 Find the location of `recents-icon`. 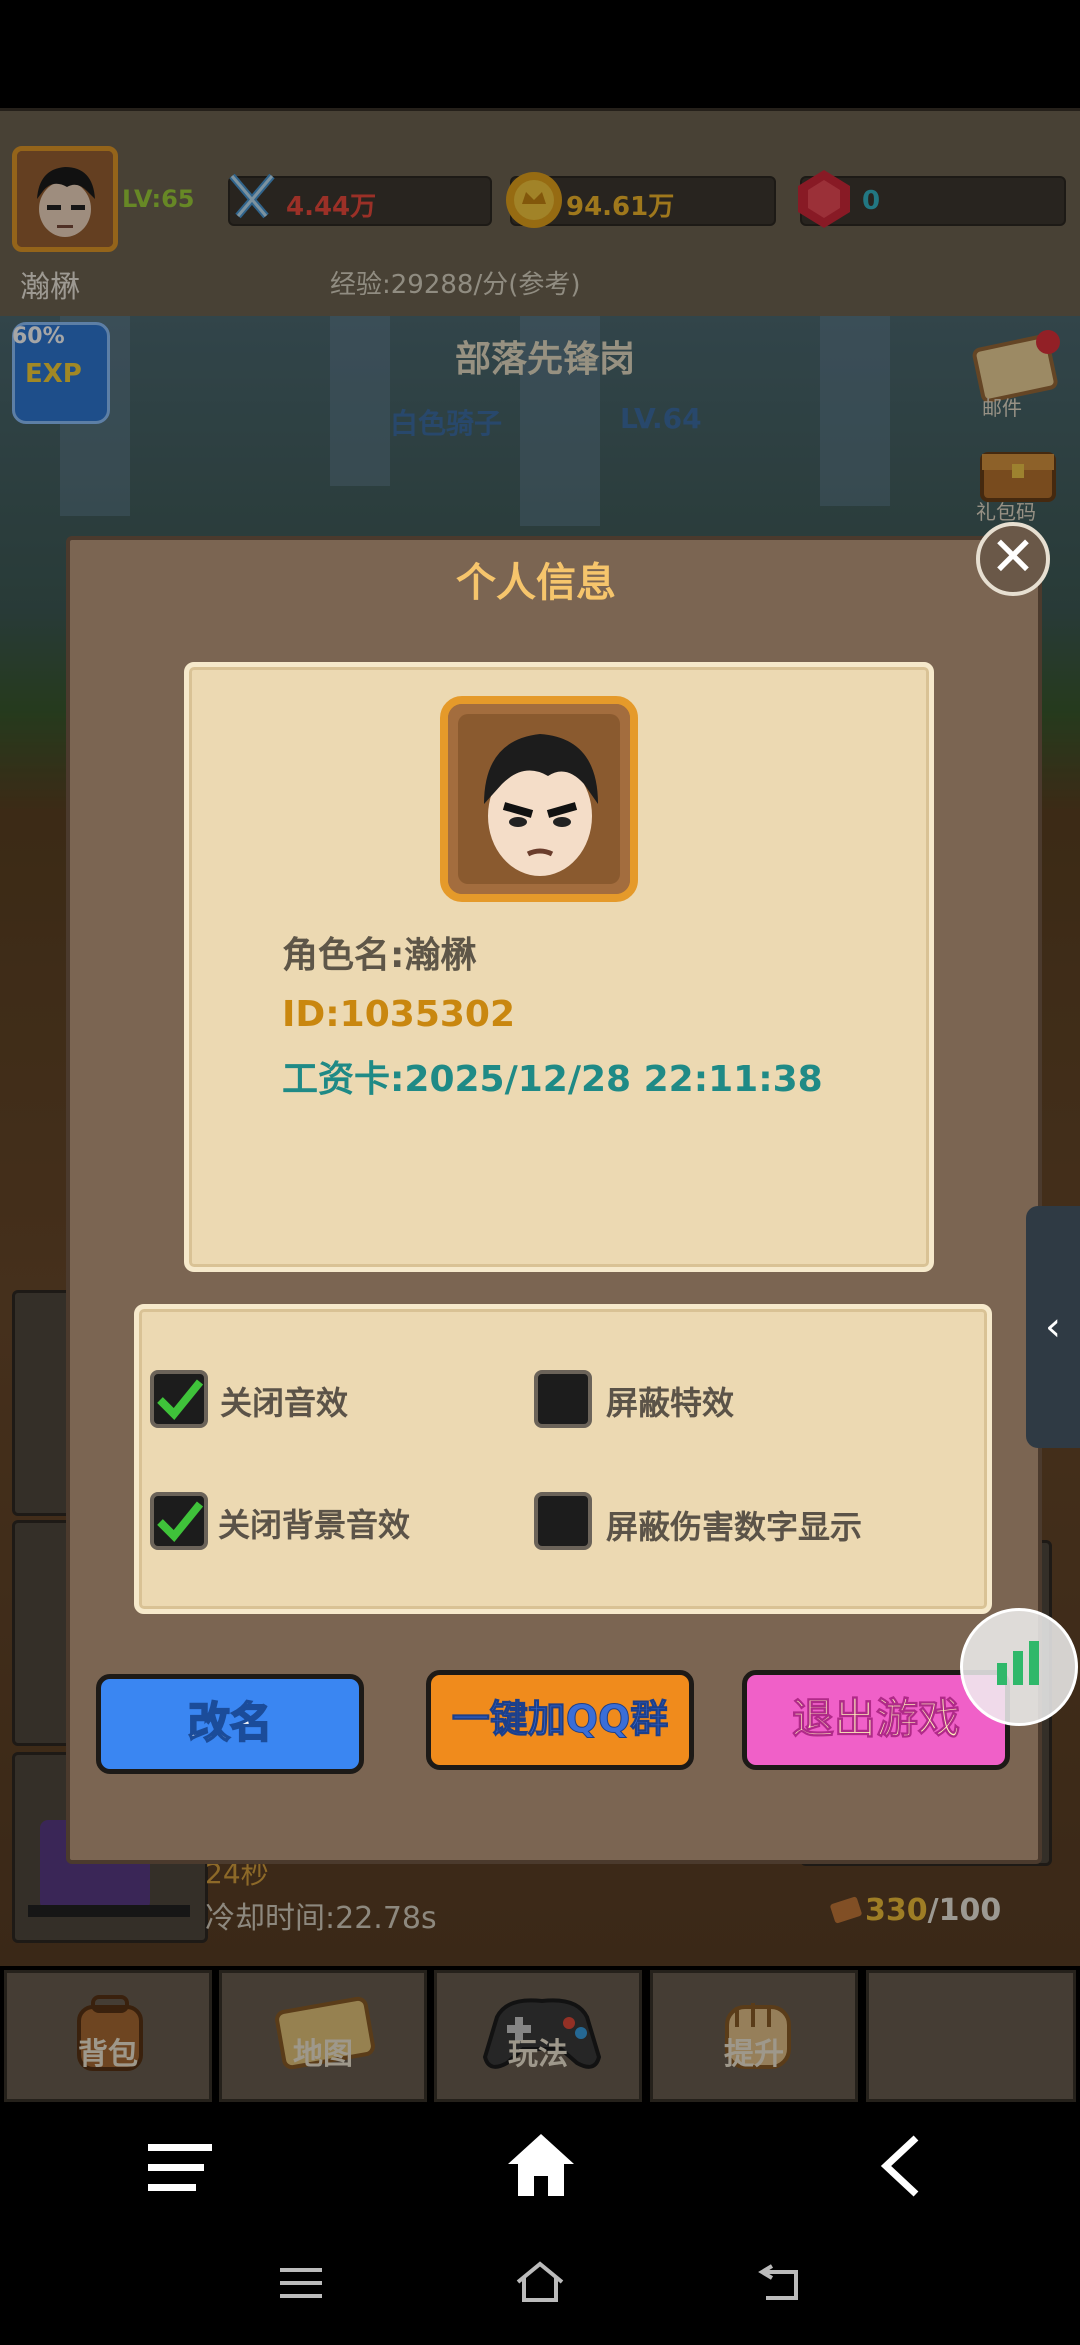

recents-icon is located at coordinates (301, 2283).